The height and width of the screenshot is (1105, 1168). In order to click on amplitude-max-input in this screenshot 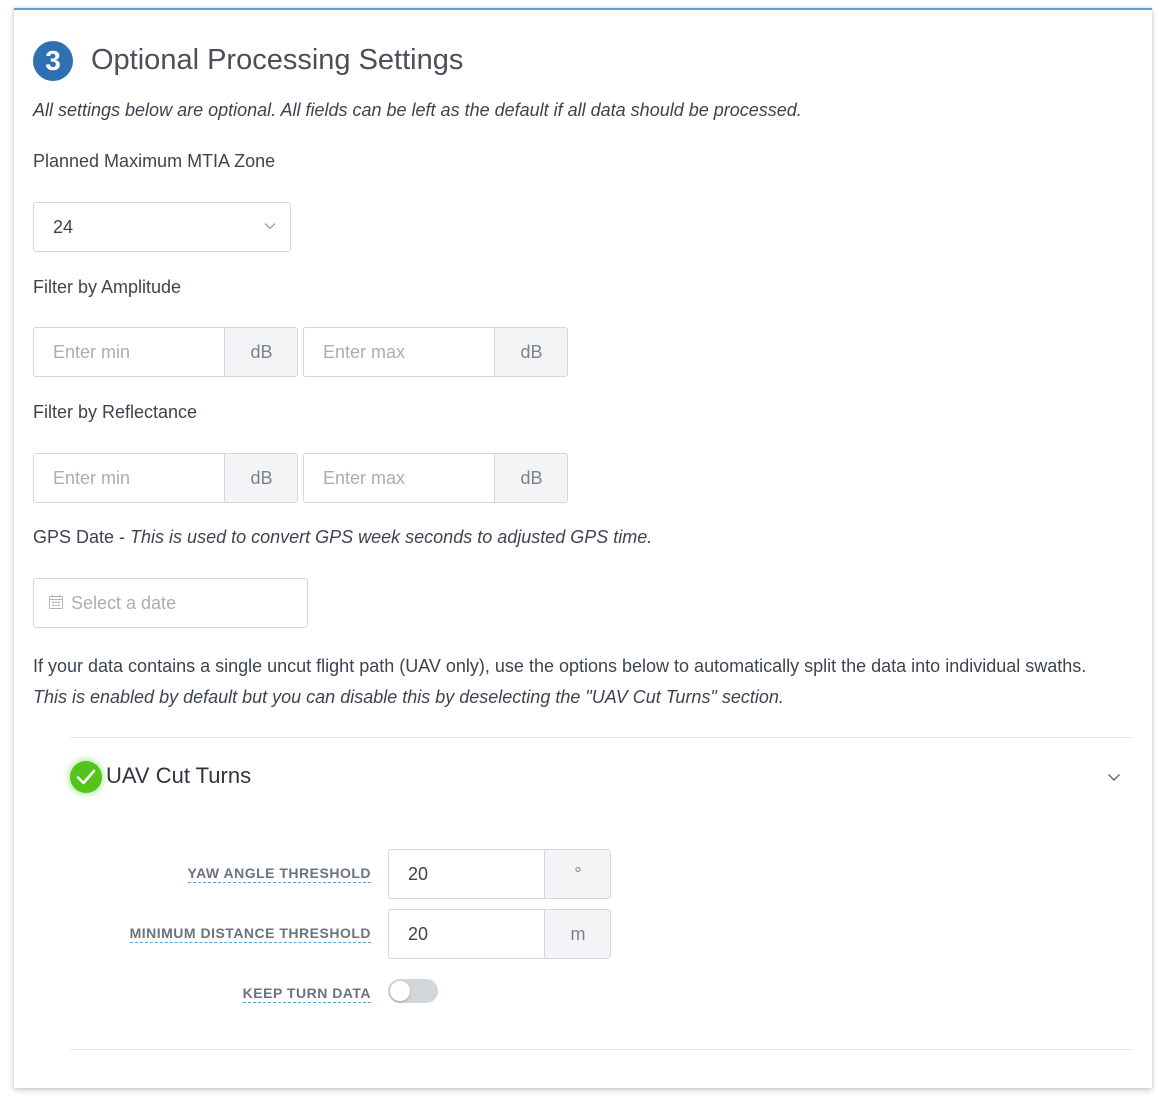, I will do `click(399, 352)`.